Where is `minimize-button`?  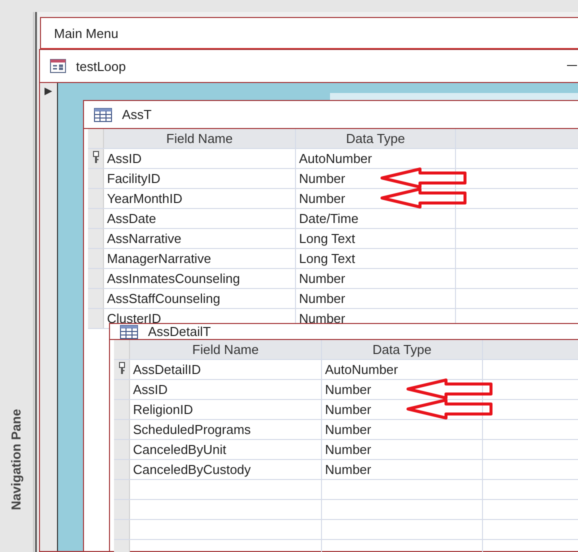 minimize-button is located at coordinates (572, 65).